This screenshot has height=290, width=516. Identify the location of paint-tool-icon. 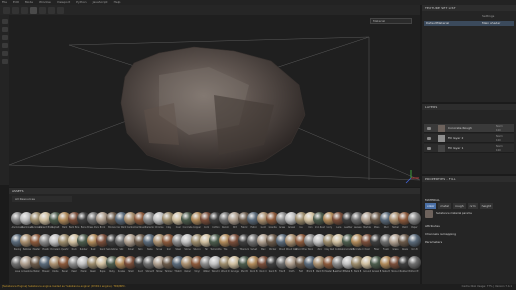
(6, 10).